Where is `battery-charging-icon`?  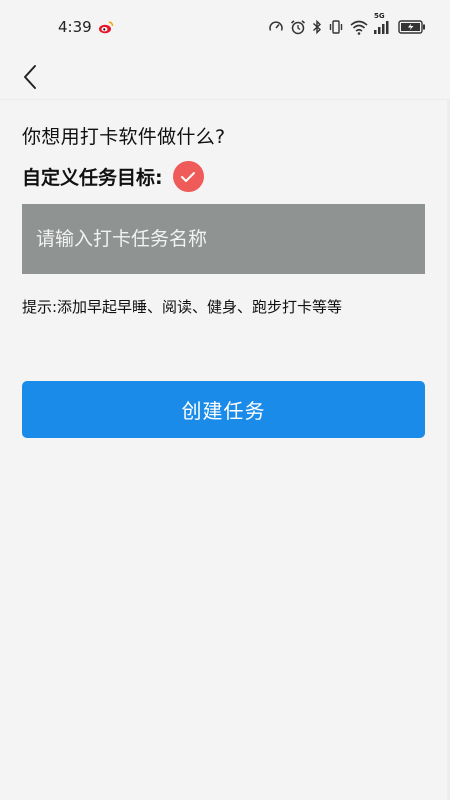
battery-charging-icon is located at coordinates (412, 27).